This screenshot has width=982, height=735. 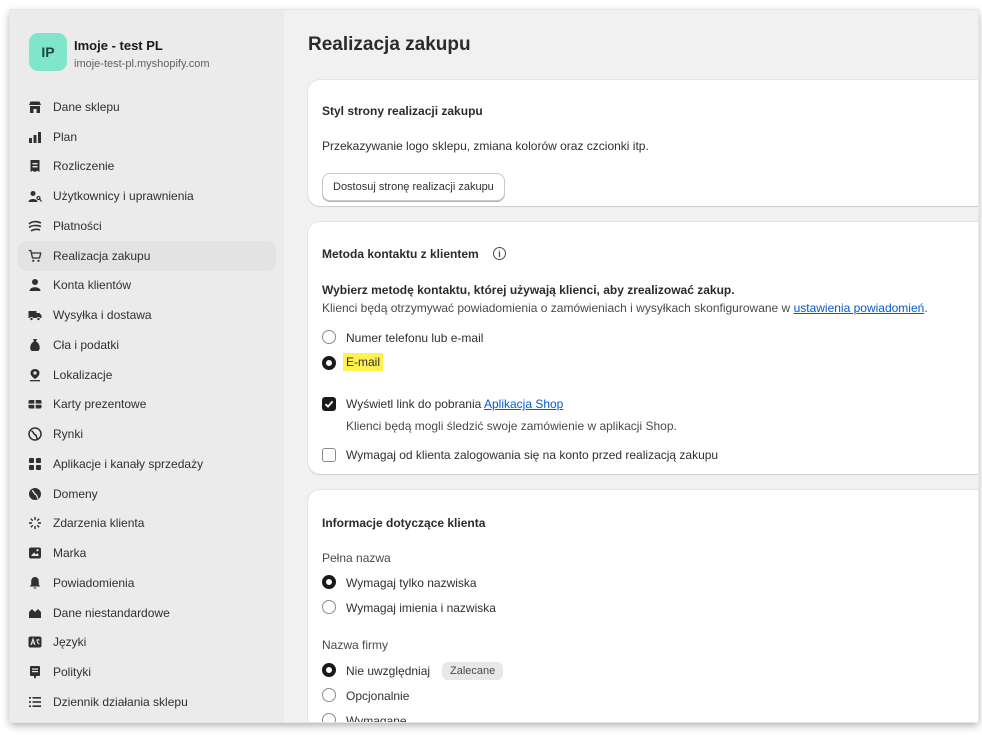 I want to click on shop-app-checkbox, so click(x=329, y=404).